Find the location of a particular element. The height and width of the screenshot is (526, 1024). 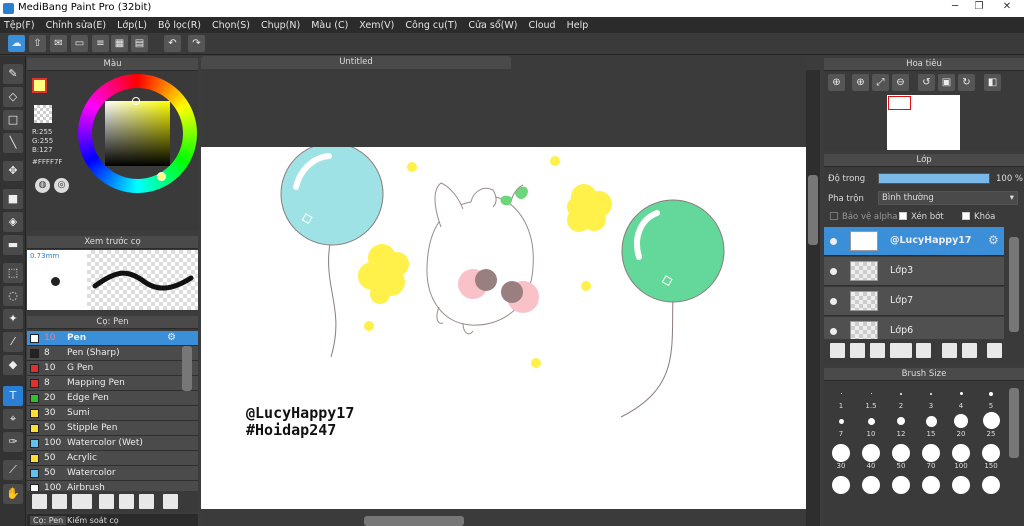

tab-brush: Cọ: Pen is located at coordinates (48, 520).